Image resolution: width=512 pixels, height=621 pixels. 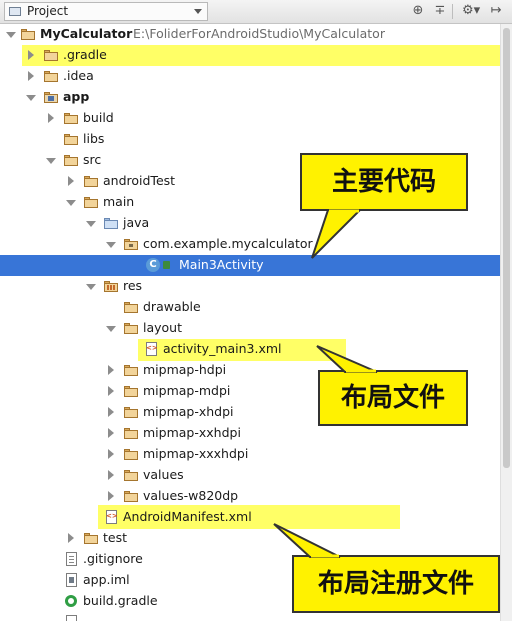 What do you see at coordinates (337, 234) in the screenshot?
I see `callout-main-code-pointer` at bounding box center [337, 234].